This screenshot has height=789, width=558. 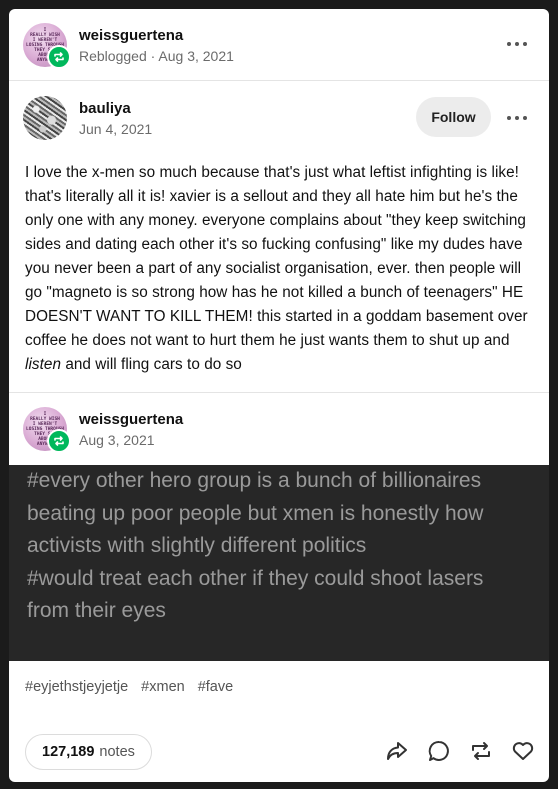 What do you see at coordinates (215, 687) in the screenshot?
I see `tag-link: #fave` at bounding box center [215, 687].